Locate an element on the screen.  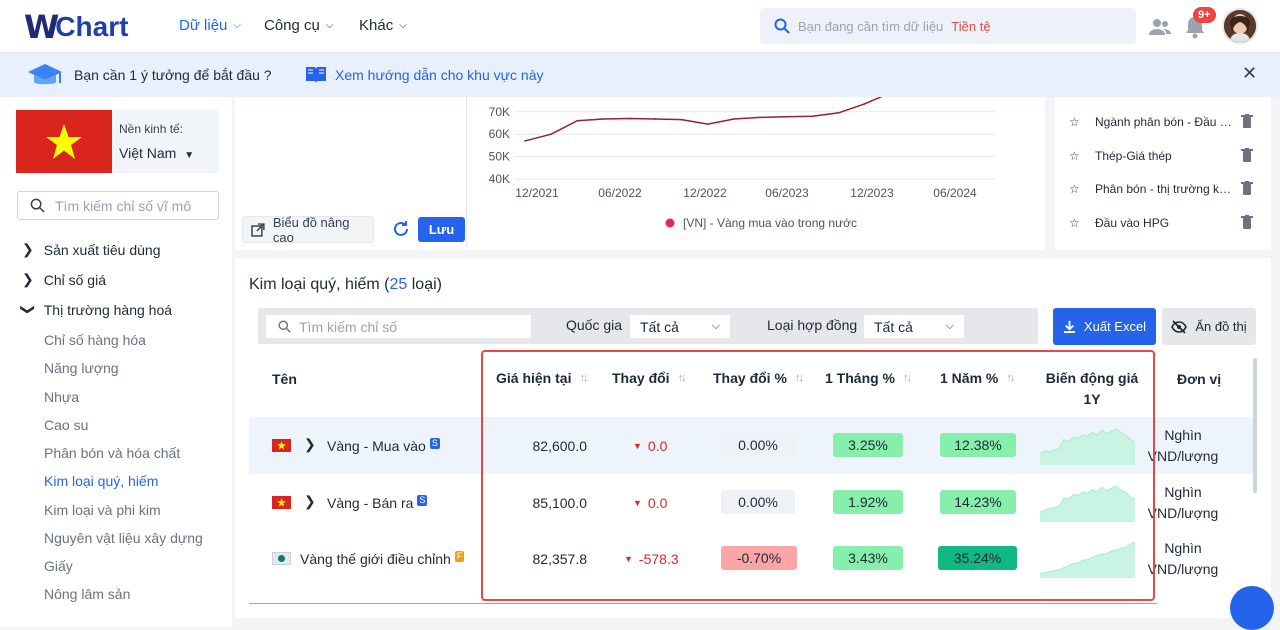
save-button: Lưu is located at coordinates (441, 229).